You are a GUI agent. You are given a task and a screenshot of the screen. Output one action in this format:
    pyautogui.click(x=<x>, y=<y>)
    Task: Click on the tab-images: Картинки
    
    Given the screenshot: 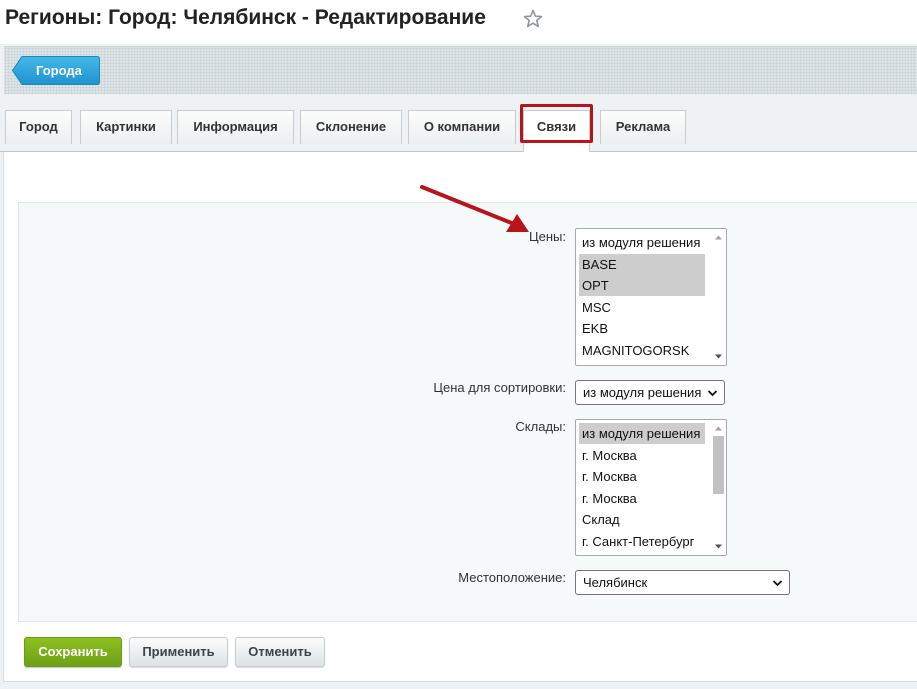 What is the action you would take?
    pyautogui.click(x=126, y=127)
    